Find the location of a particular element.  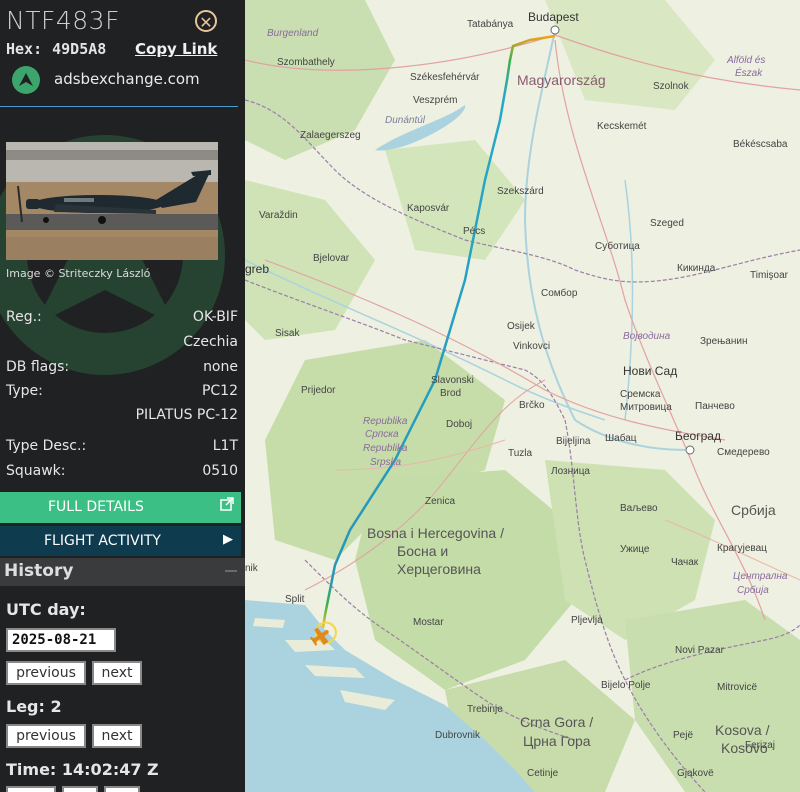

reg-label: Reg.: is located at coordinates (24, 317).